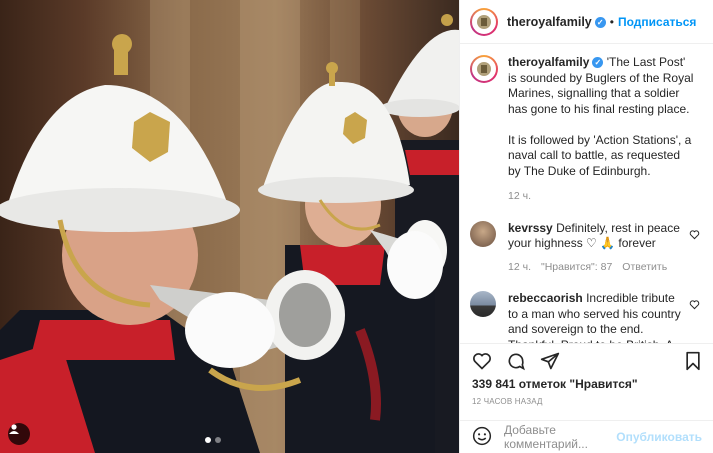 The height and width of the screenshot is (453, 713). I want to click on comment-icon, so click(516, 361).